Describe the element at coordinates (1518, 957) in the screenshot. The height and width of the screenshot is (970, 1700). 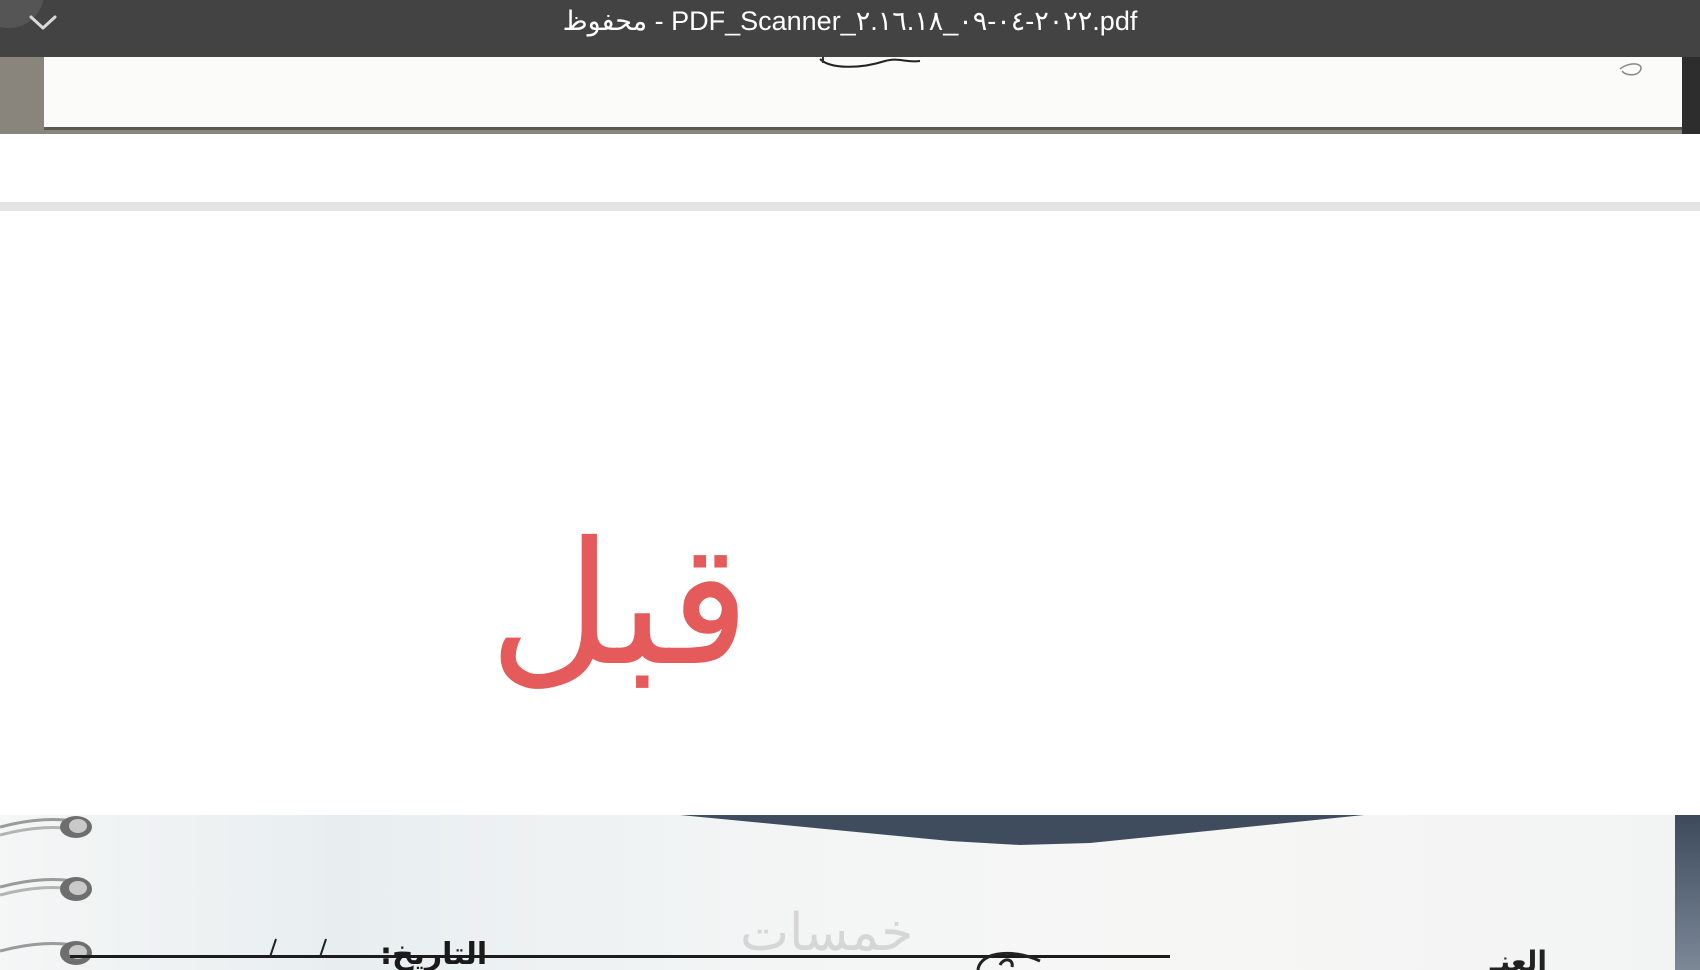
I see `partial-heading: العنـ` at that location.